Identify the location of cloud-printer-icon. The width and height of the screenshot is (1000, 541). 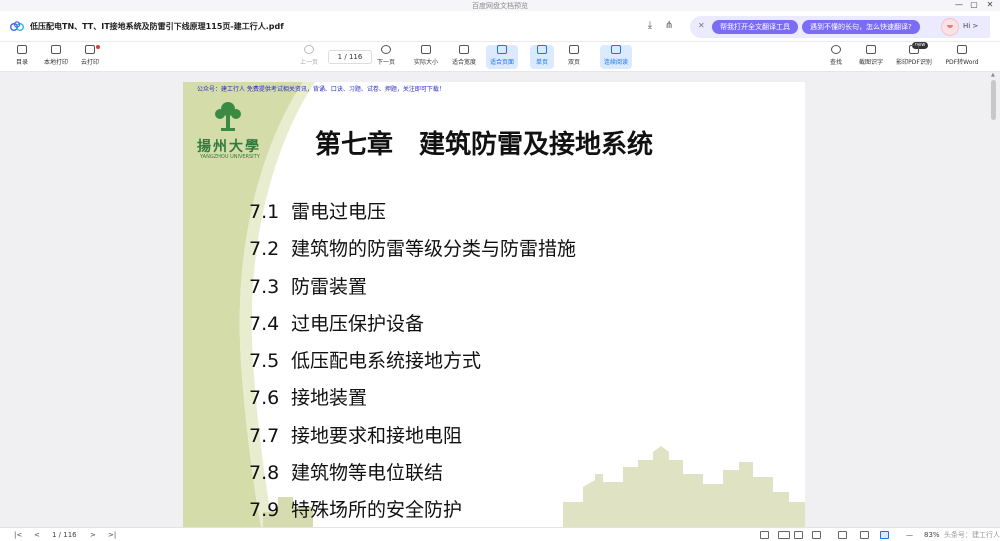
(90, 49).